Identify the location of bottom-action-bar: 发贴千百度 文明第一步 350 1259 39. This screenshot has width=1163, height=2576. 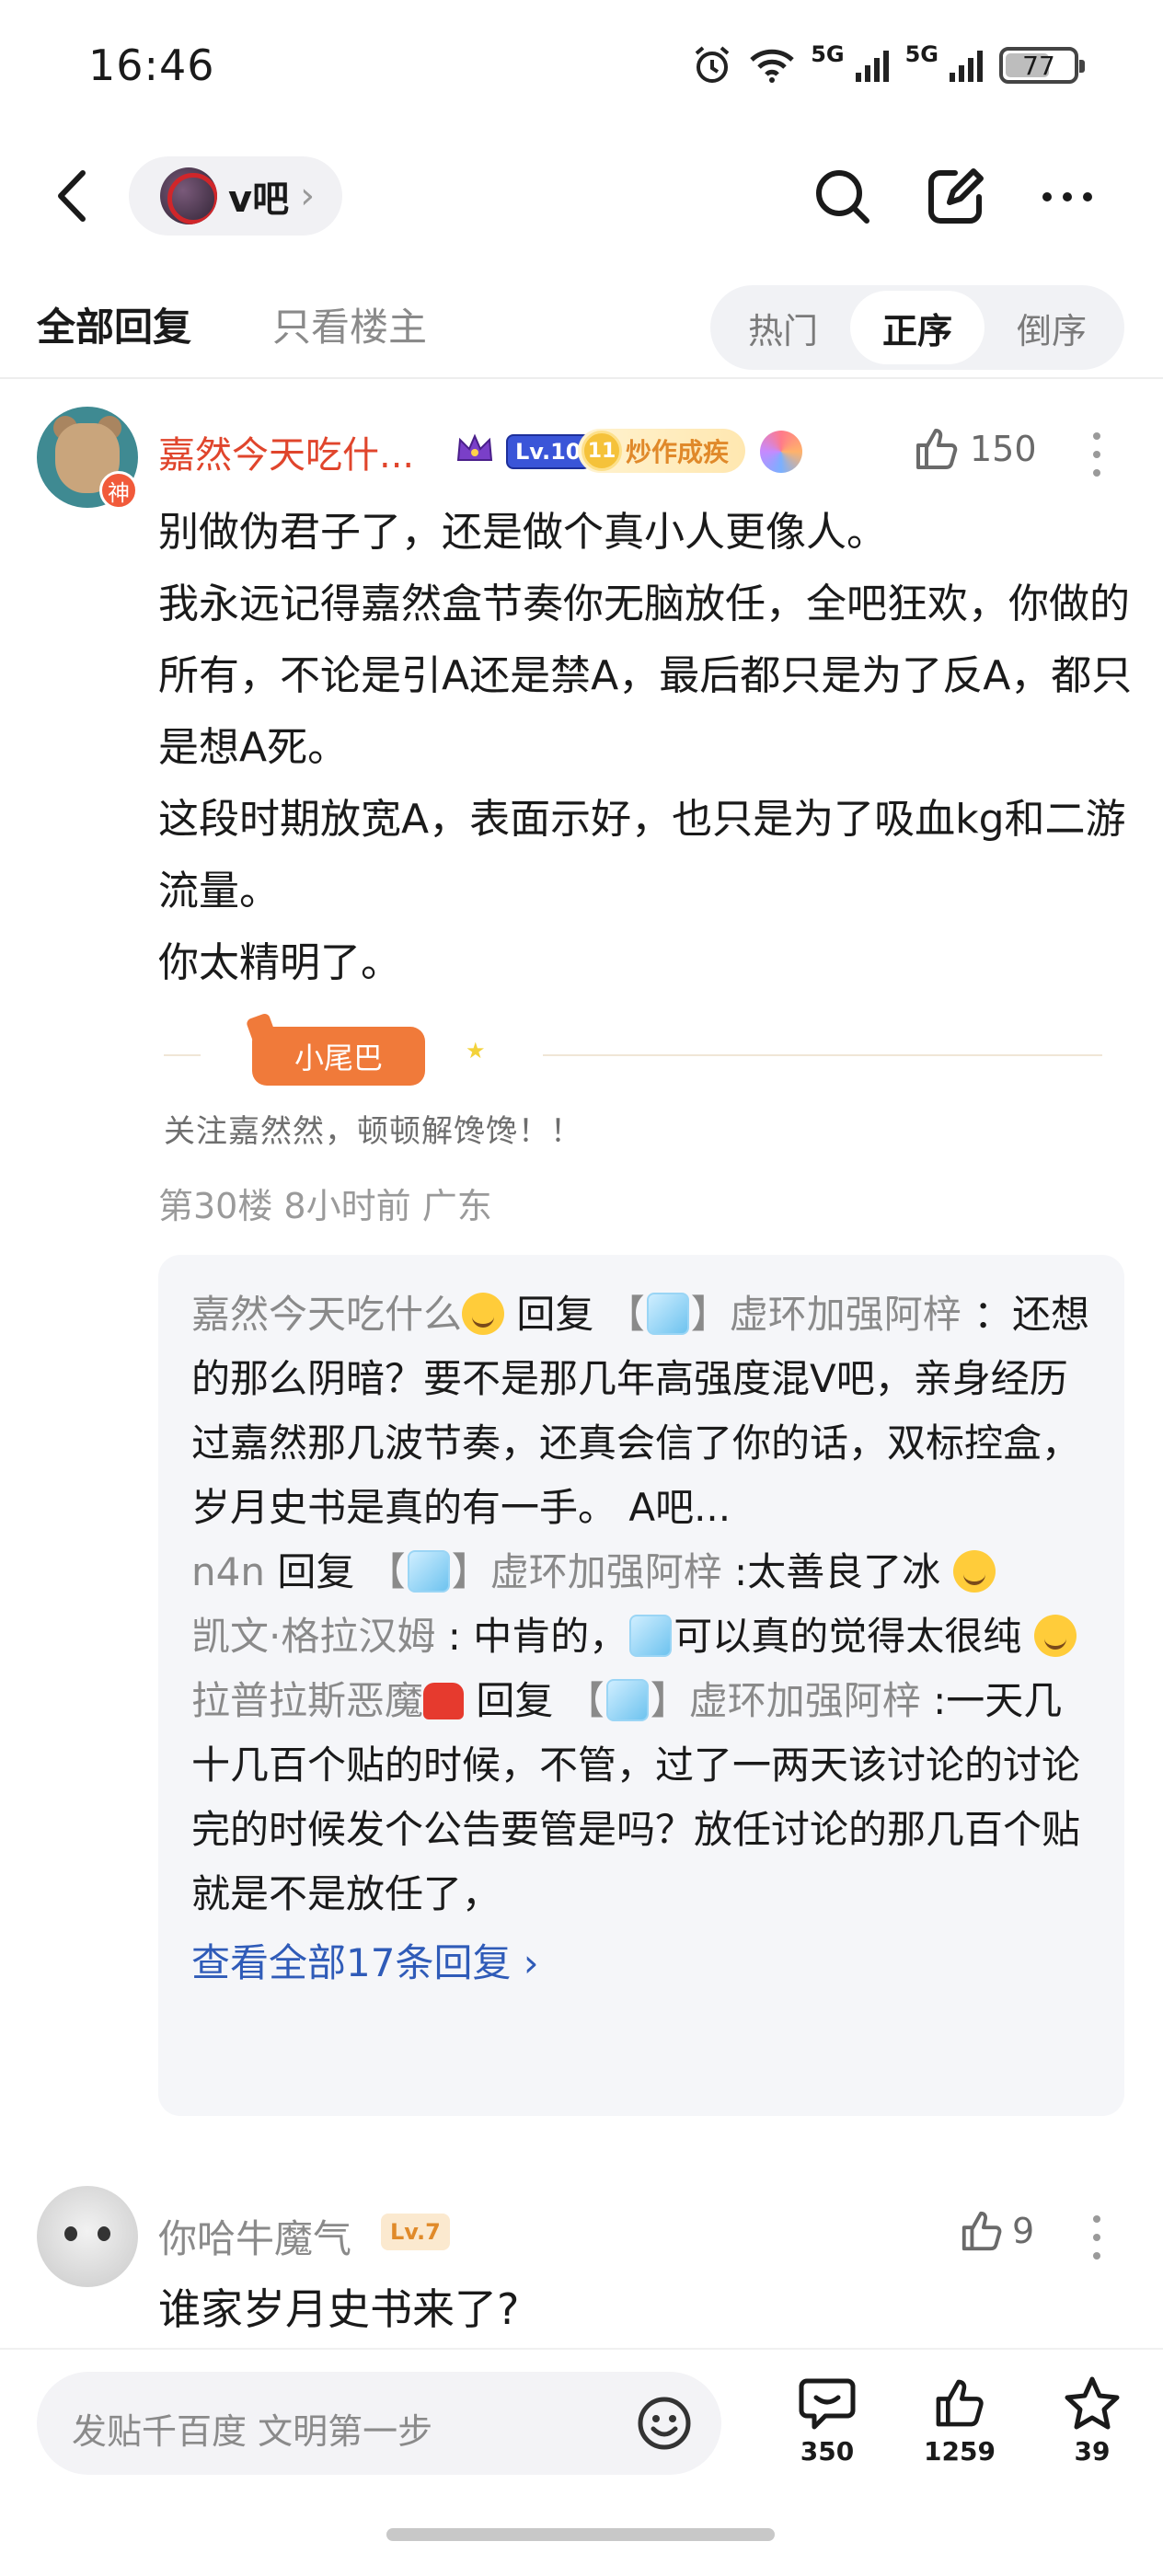
(581, 2462).